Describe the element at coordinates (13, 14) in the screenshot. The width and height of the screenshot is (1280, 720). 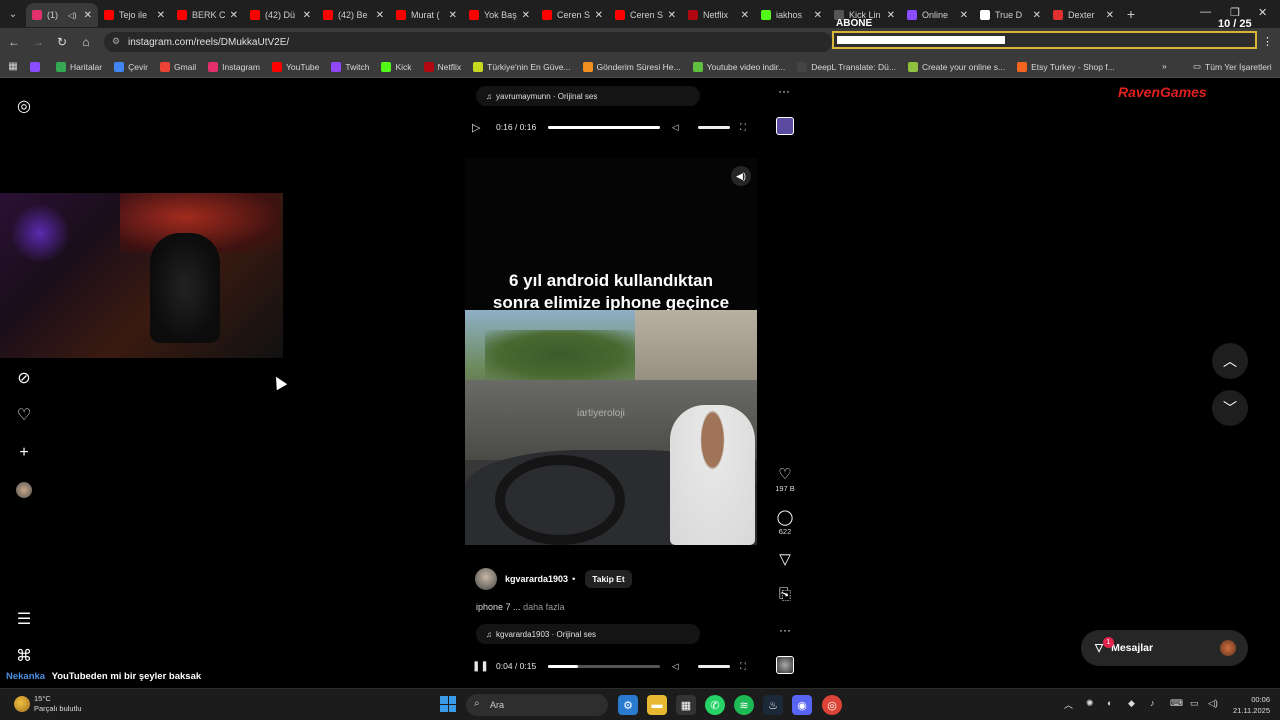
I see `tab-search-icon: ⌄` at that location.